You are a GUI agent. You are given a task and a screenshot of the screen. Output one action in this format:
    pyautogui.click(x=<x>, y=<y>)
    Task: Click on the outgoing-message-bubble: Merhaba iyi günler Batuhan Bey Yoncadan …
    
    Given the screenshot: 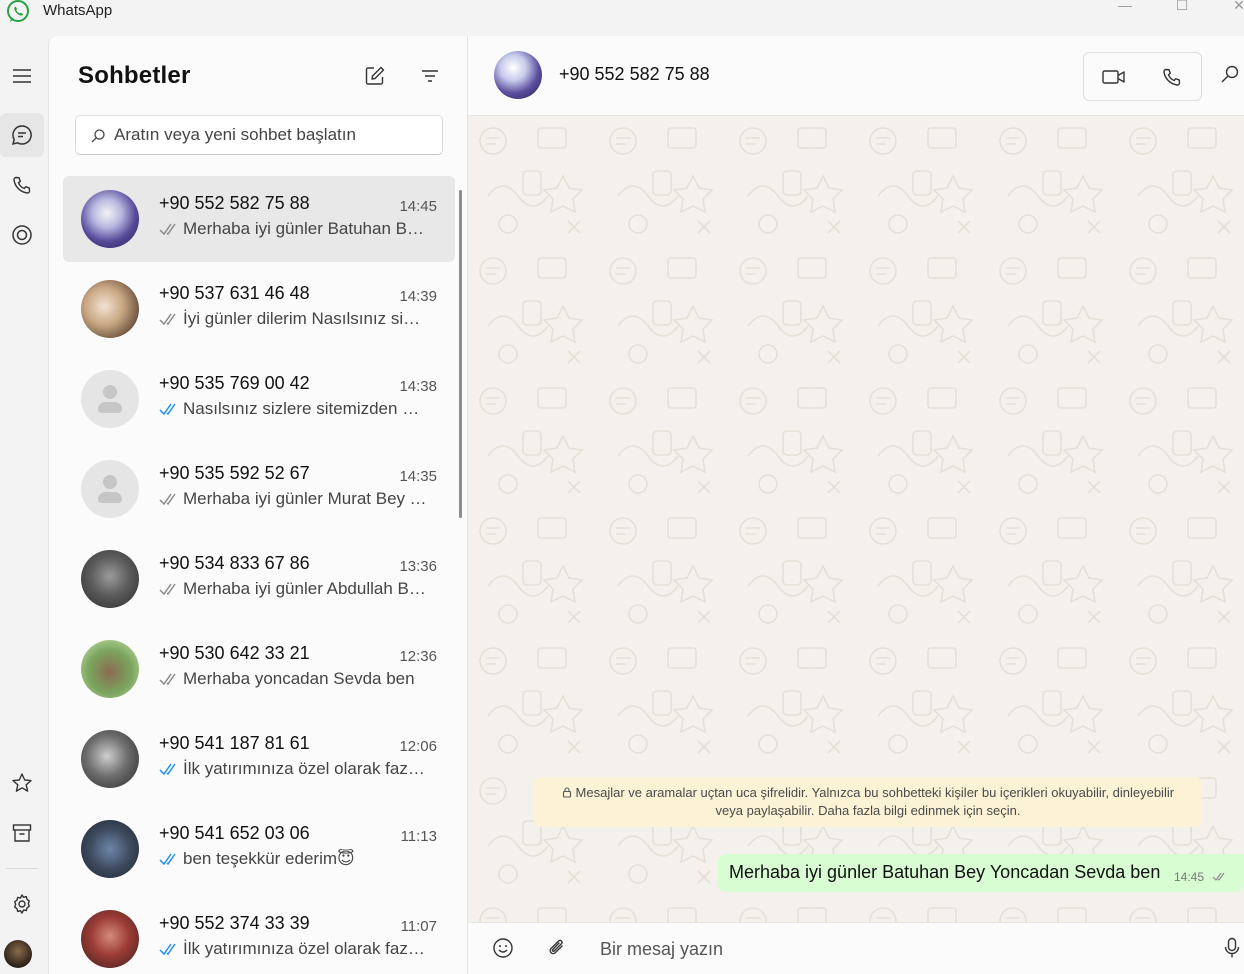 What is the action you would take?
    pyautogui.click(x=981, y=873)
    